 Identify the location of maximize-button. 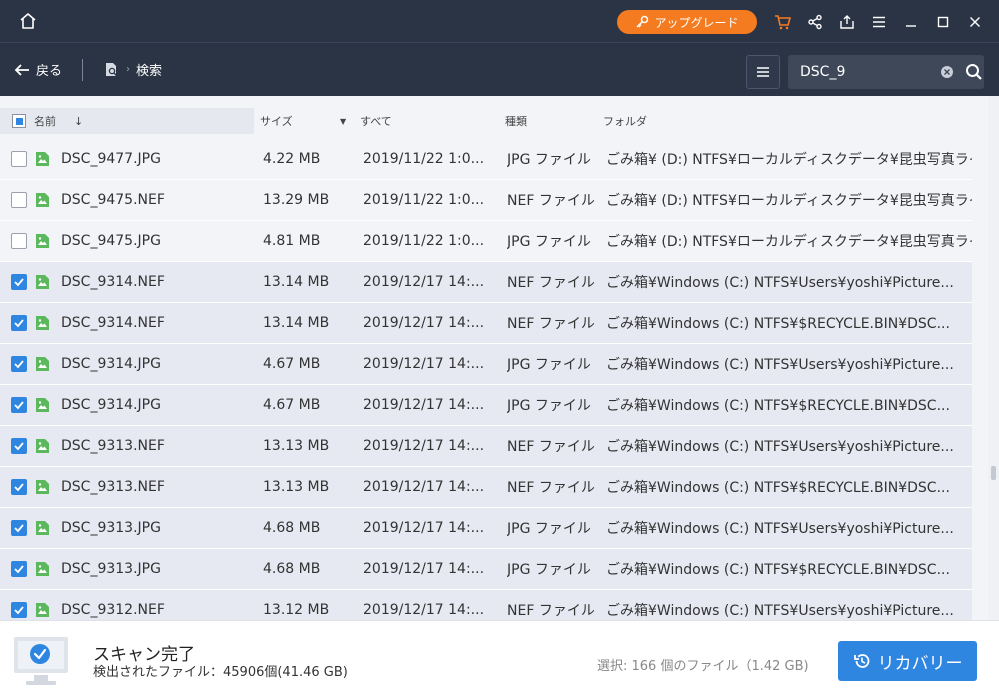
(943, 22).